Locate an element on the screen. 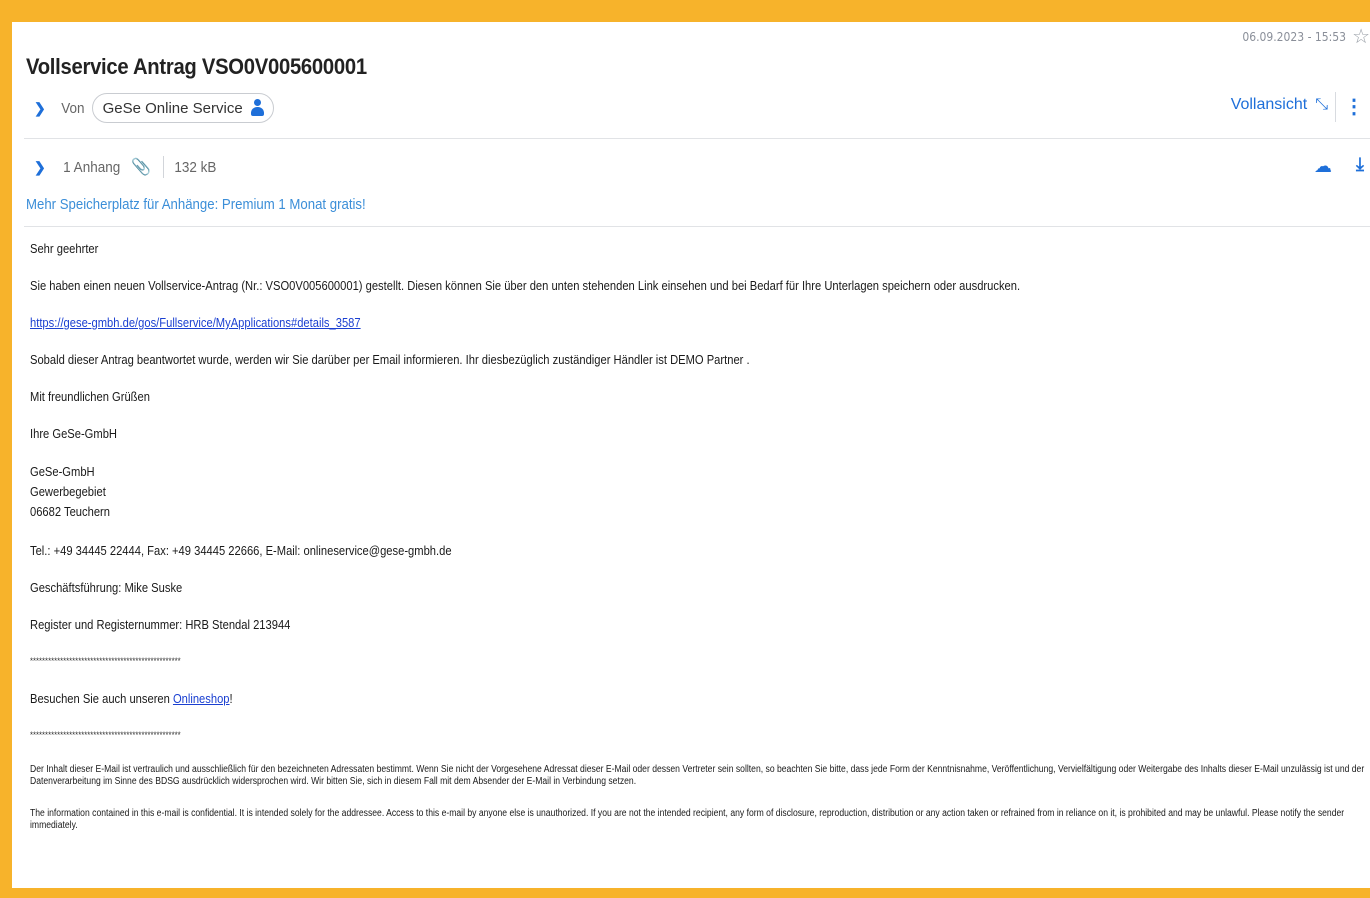 This screenshot has height=898, width=1370. more-options-icon: ⋮ is located at coordinates (1354, 106).